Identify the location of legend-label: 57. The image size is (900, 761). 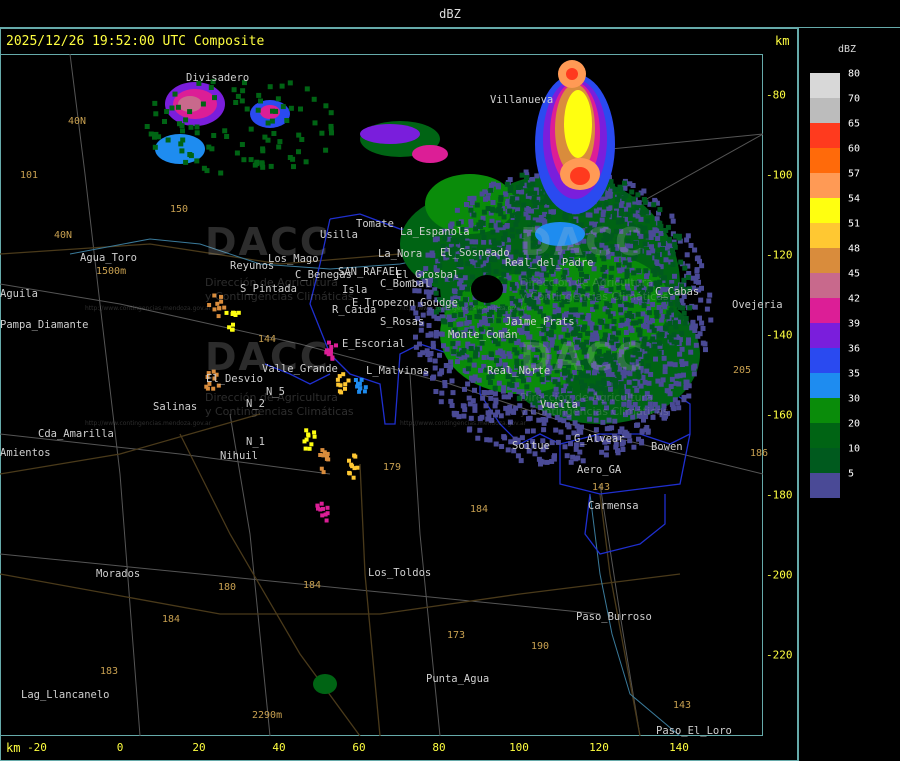
(854, 174).